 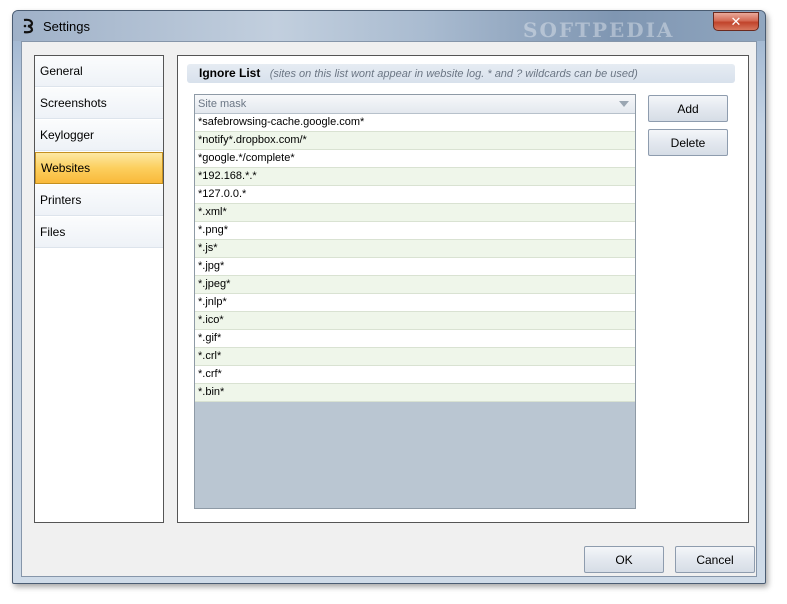 What do you see at coordinates (99, 168) in the screenshot?
I see `sidebar-item-websites: Websites` at bounding box center [99, 168].